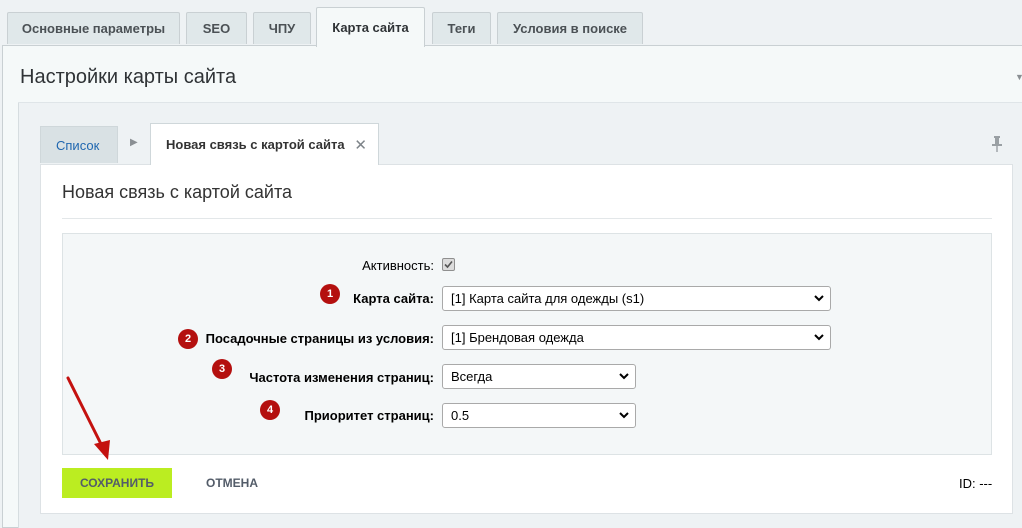  I want to click on tab-label: Теги, so click(461, 28).